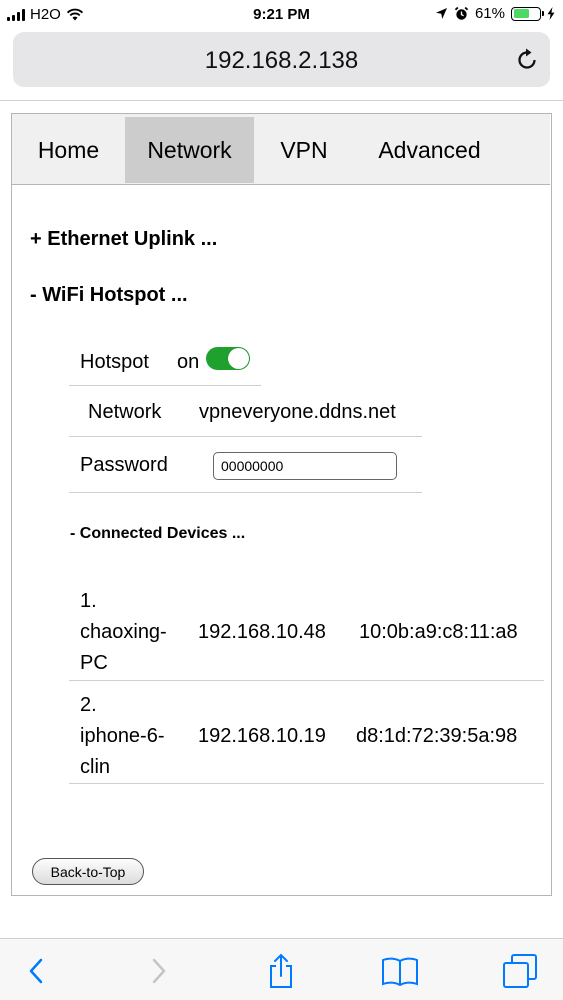 Image resolution: width=563 pixels, height=1000 pixels. I want to click on back-button, so click(36, 971).